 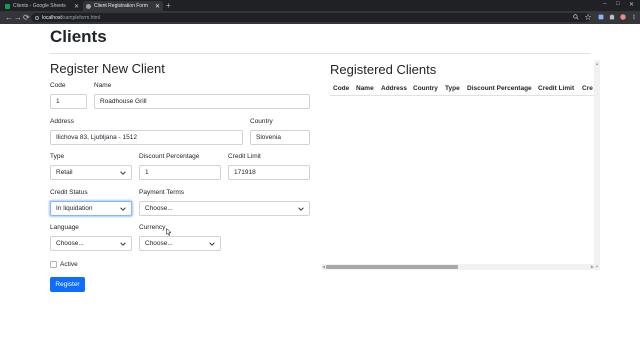 I want to click on column-header-country: Country, so click(x=425, y=88).